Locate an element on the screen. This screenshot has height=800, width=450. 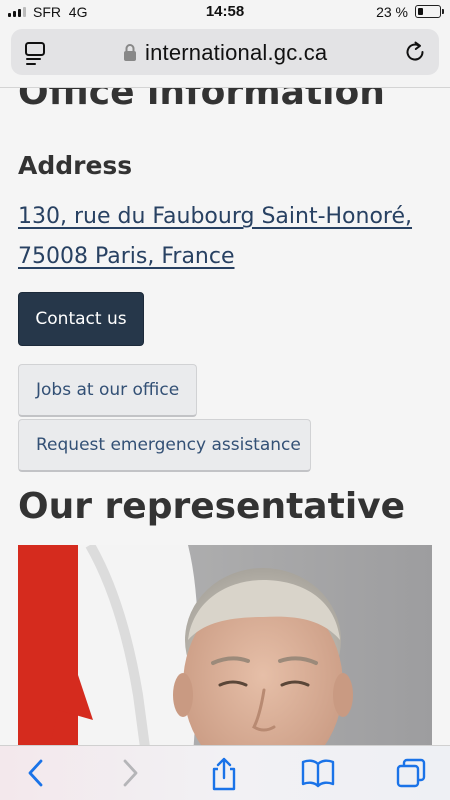
battery-percent: 23 % is located at coordinates (392, 12).